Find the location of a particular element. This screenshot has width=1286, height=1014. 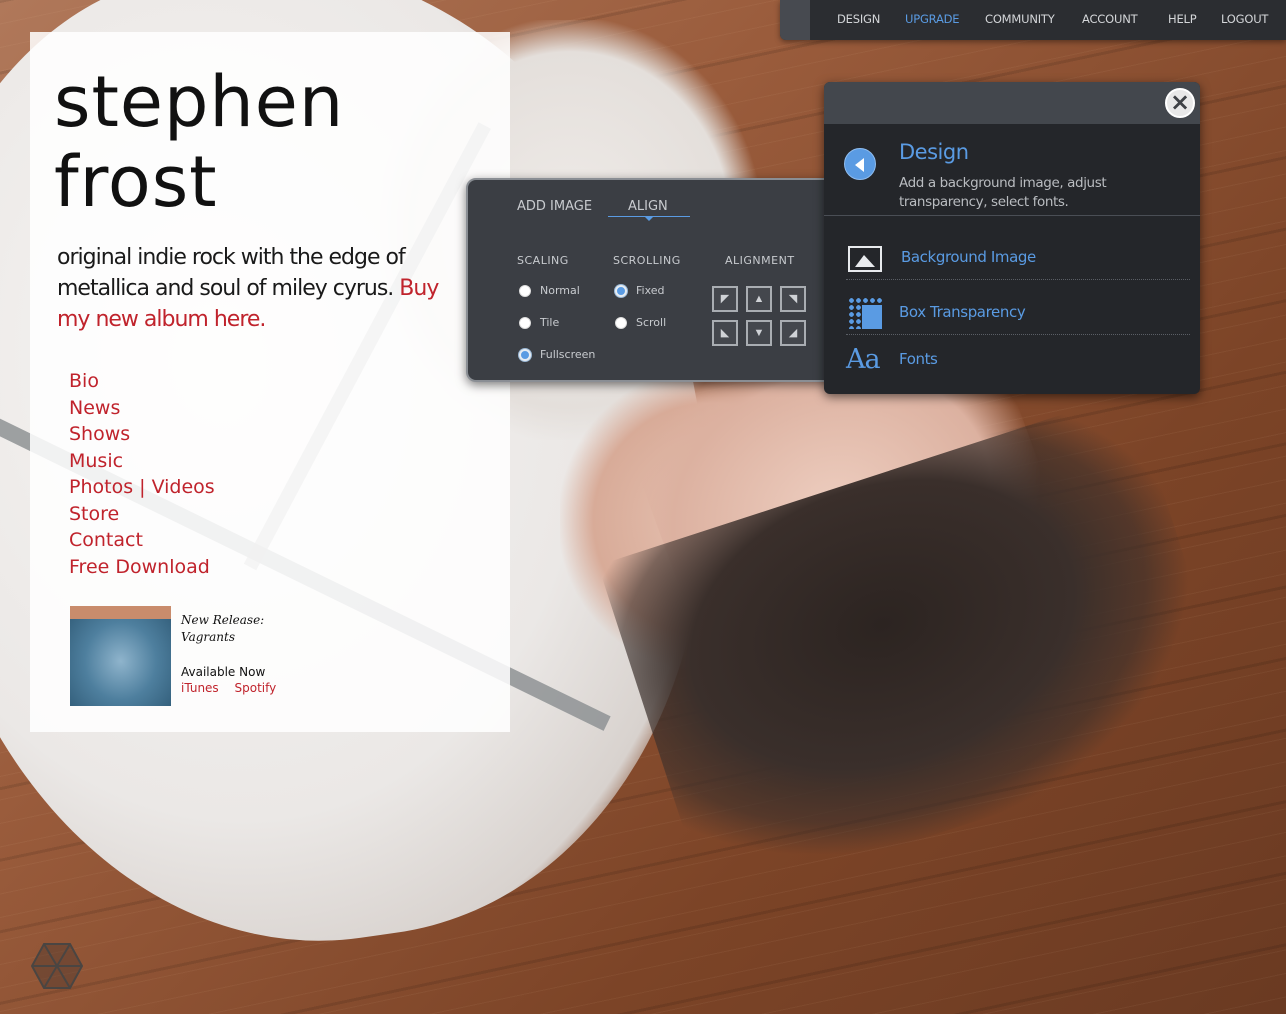

menu-item-account: ACCOUNT is located at coordinates (1110, 19).